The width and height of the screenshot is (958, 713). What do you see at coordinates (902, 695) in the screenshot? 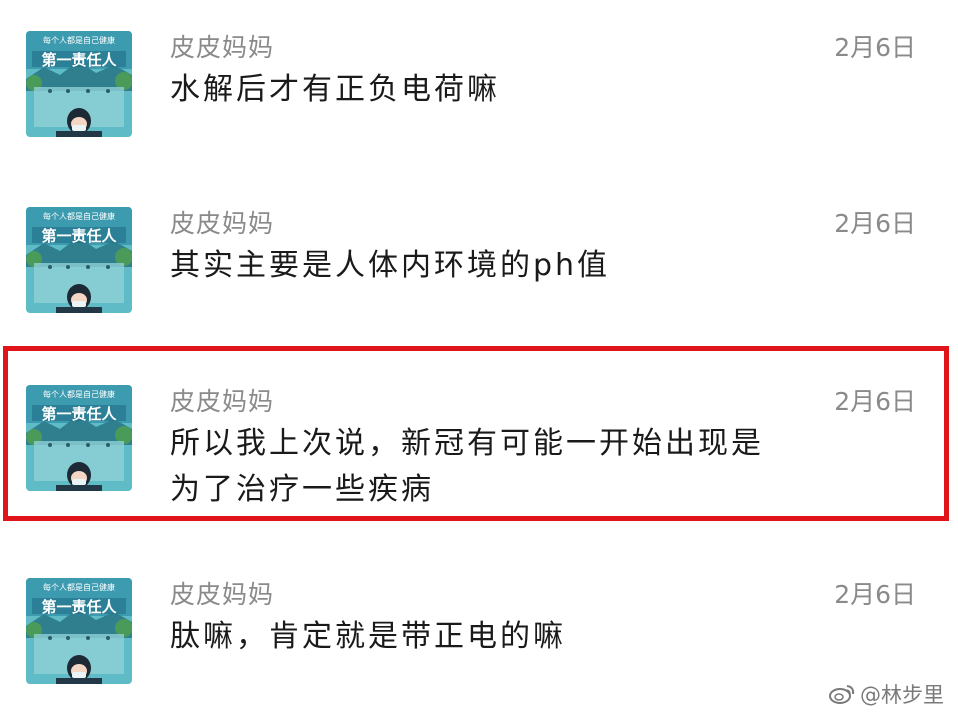
I see `watermark-text: @林步里` at bounding box center [902, 695].